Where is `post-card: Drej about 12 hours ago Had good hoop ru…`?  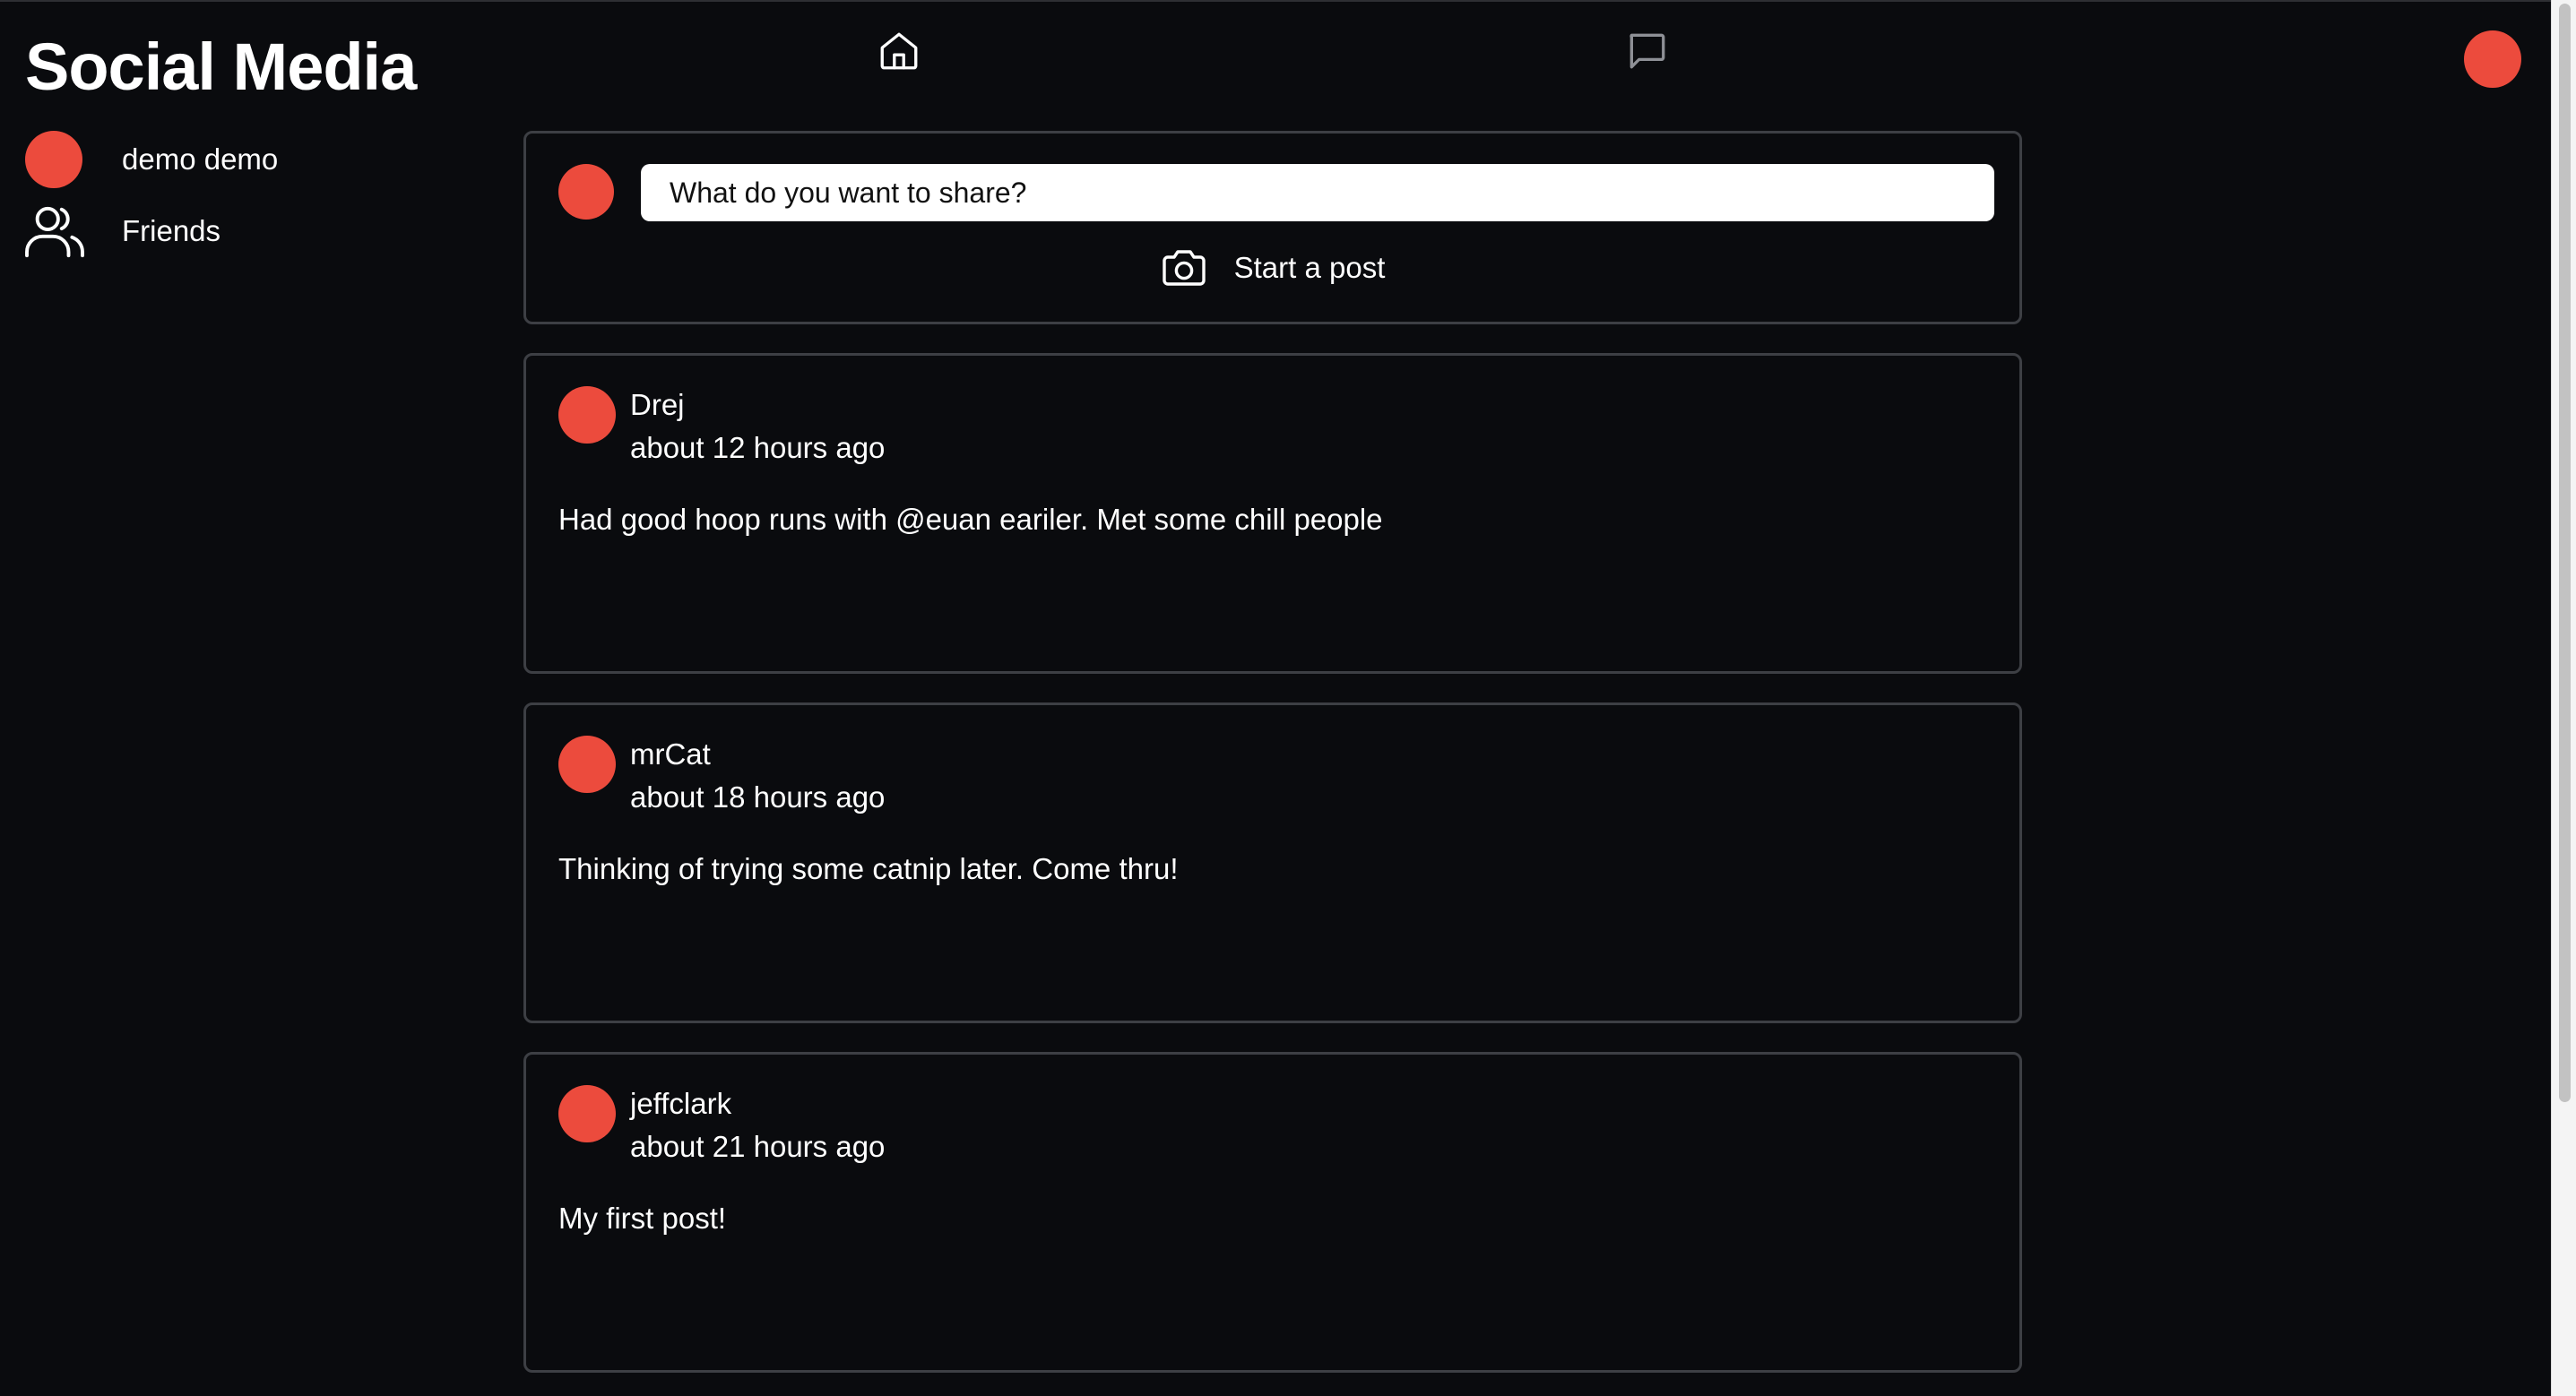
post-card: Drej about 12 hours ago Had good hoop ru… is located at coordinates (1272, 514).